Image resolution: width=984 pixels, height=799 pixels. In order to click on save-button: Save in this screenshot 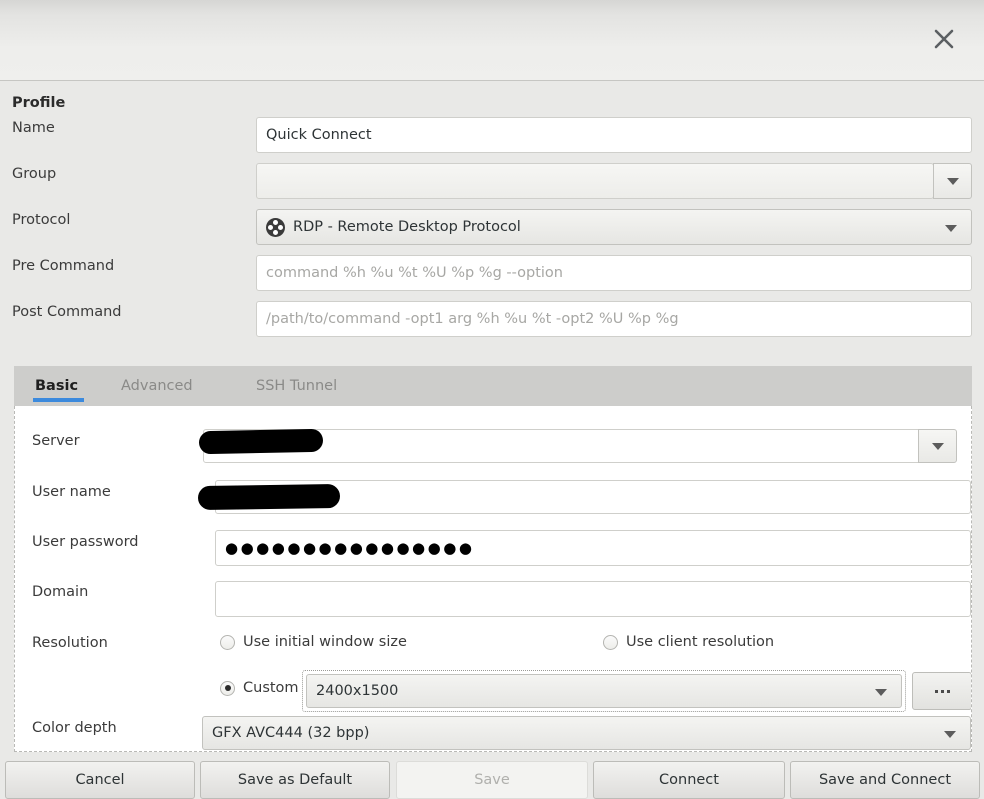, I will do `click(492, 780)`.